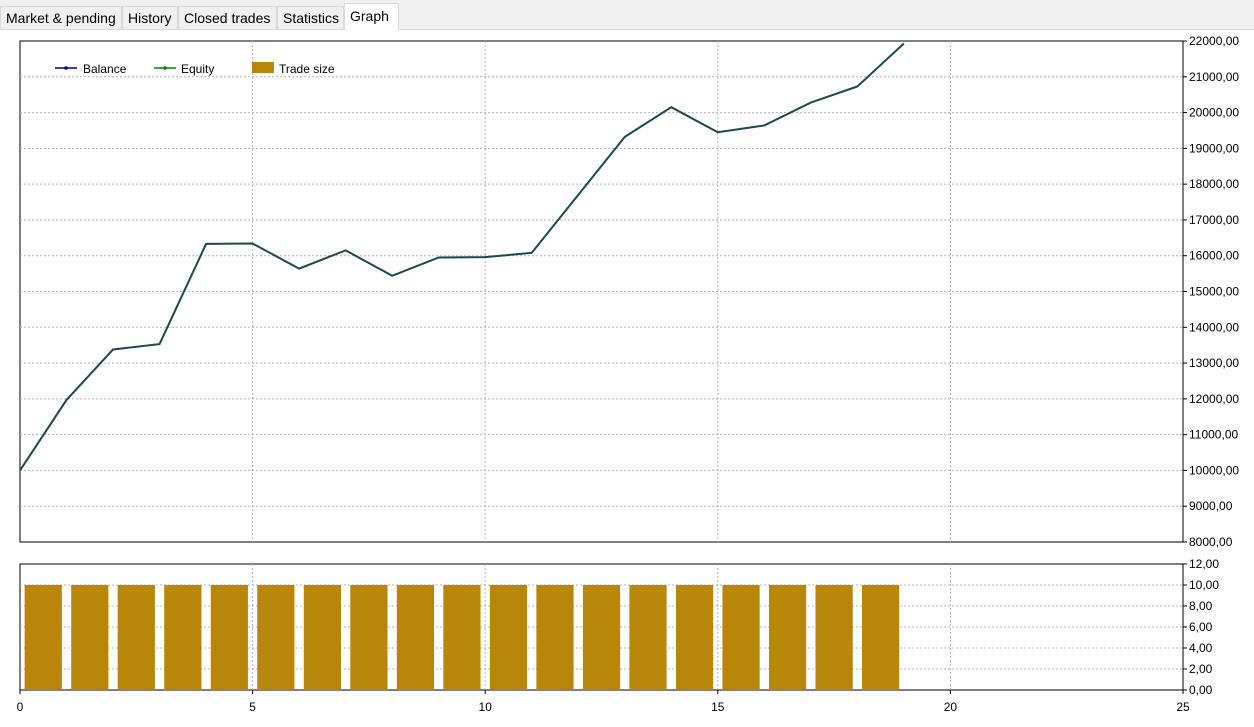  What do you see at coordinates (1201, 669) in the screenshot?
I see `y-tick-label: 2,00` at bounding box center [1201, 669].